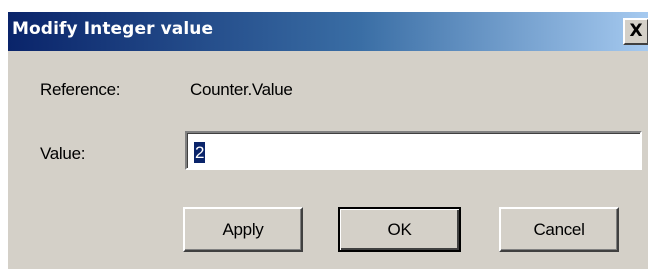 Image resolution: width=648 pixels, height=269 pixels. I want to click on value-label: Value:, so click(63, 153).